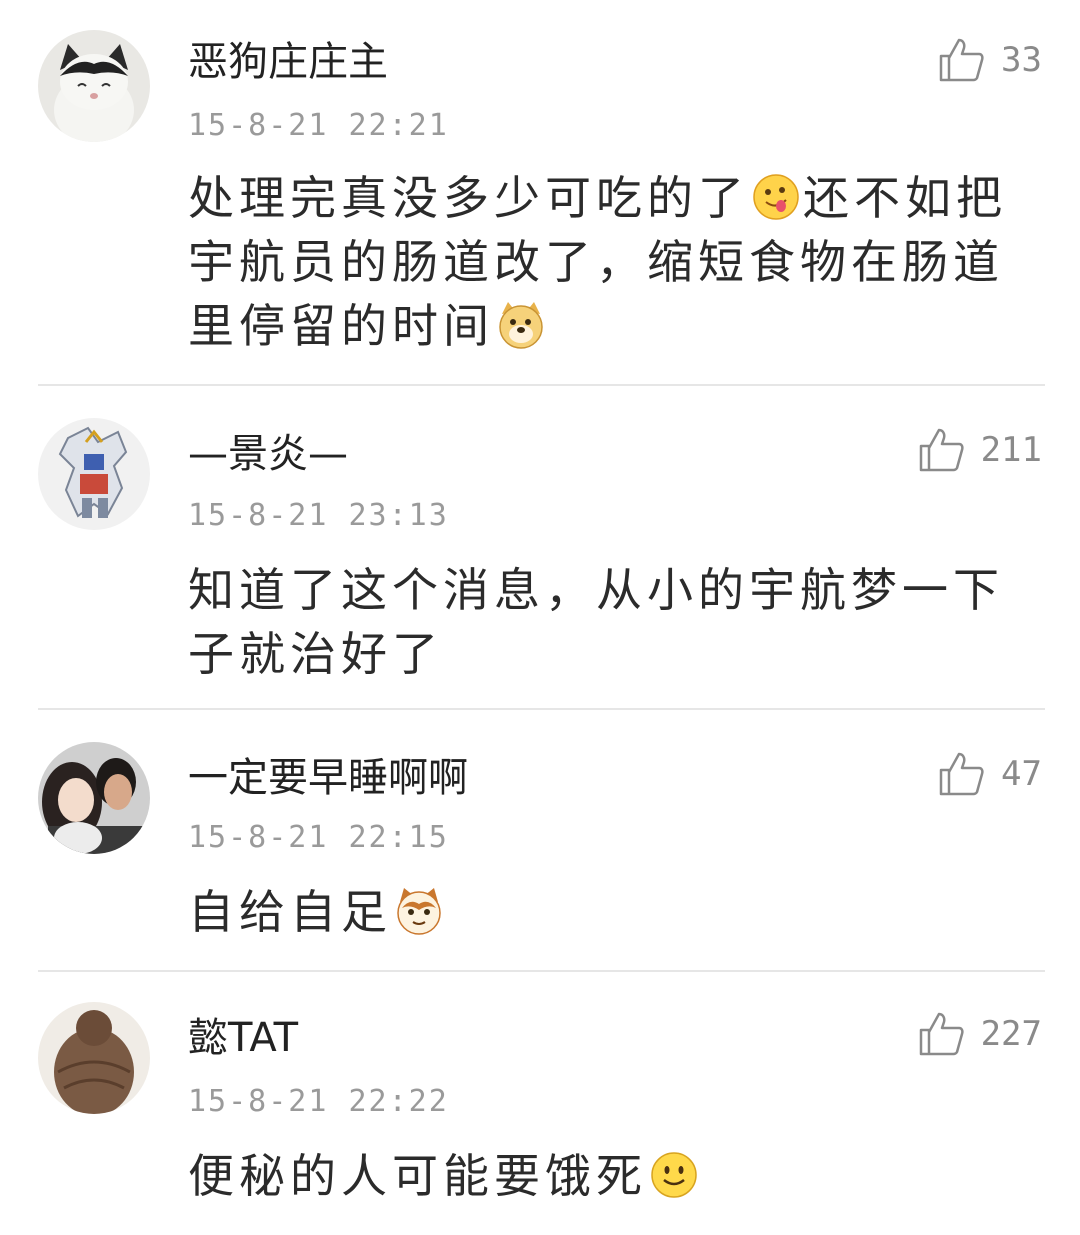 The image size is (1080, 1235). I want to click on doge-emoji, so click(521, 325).